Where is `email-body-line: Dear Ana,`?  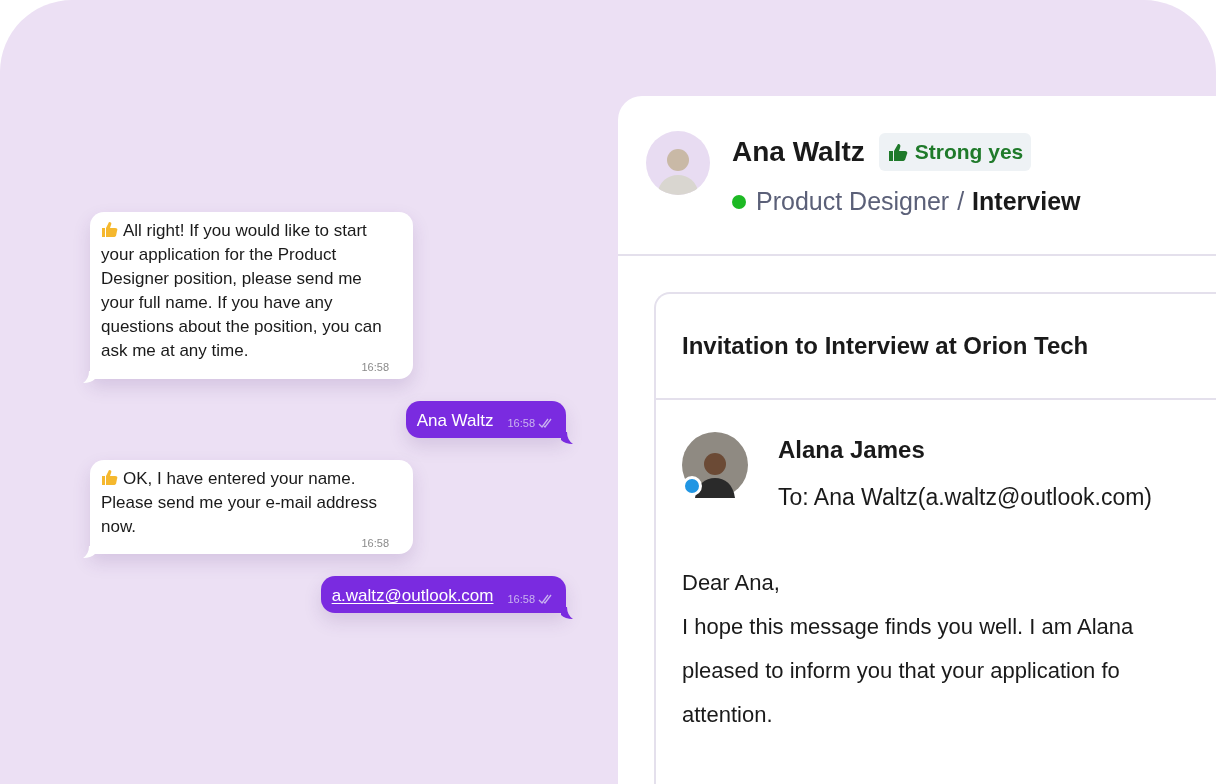
email-body-line: Dear Ana, is located at coordinates (731, 582).